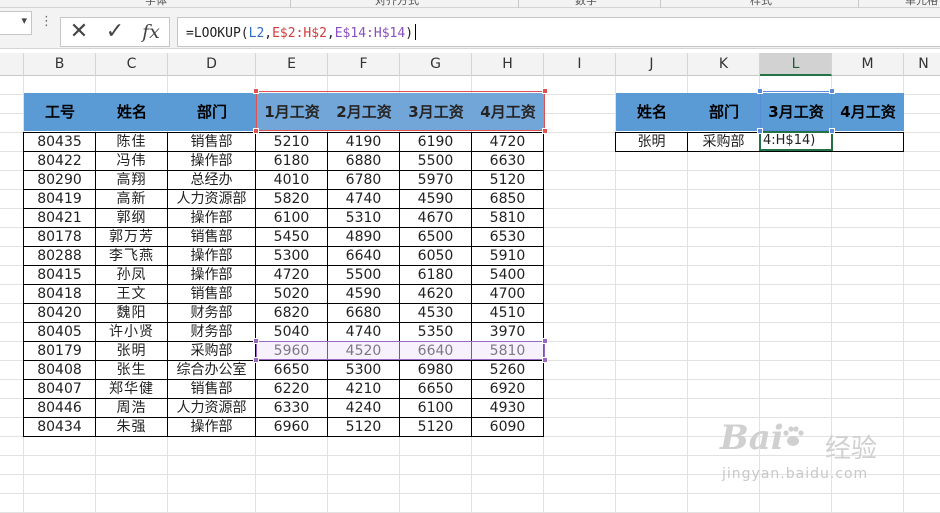  I want to click on column-header-g: G, so click(436, 64).